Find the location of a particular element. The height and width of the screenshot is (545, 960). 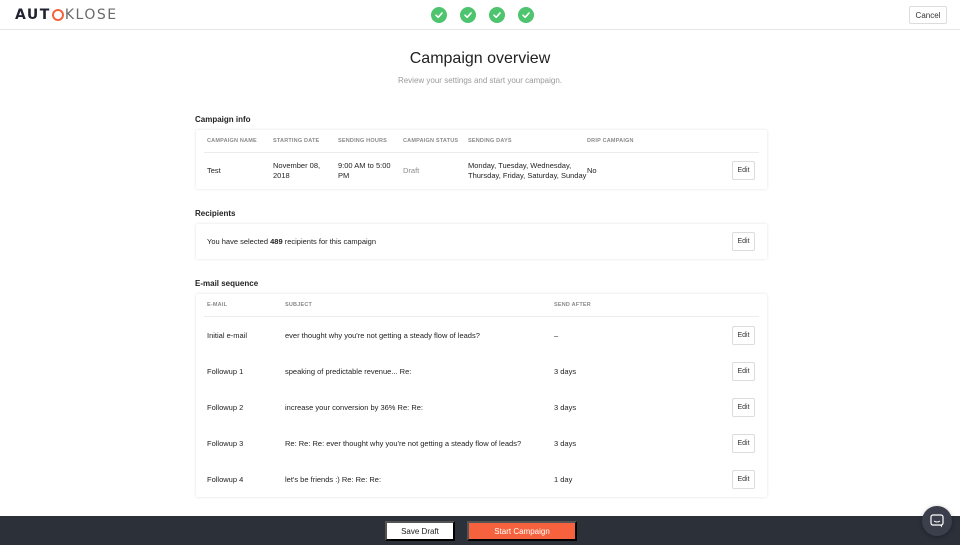

sending-hours-line-2: PM is located at coordinates (344, 175).